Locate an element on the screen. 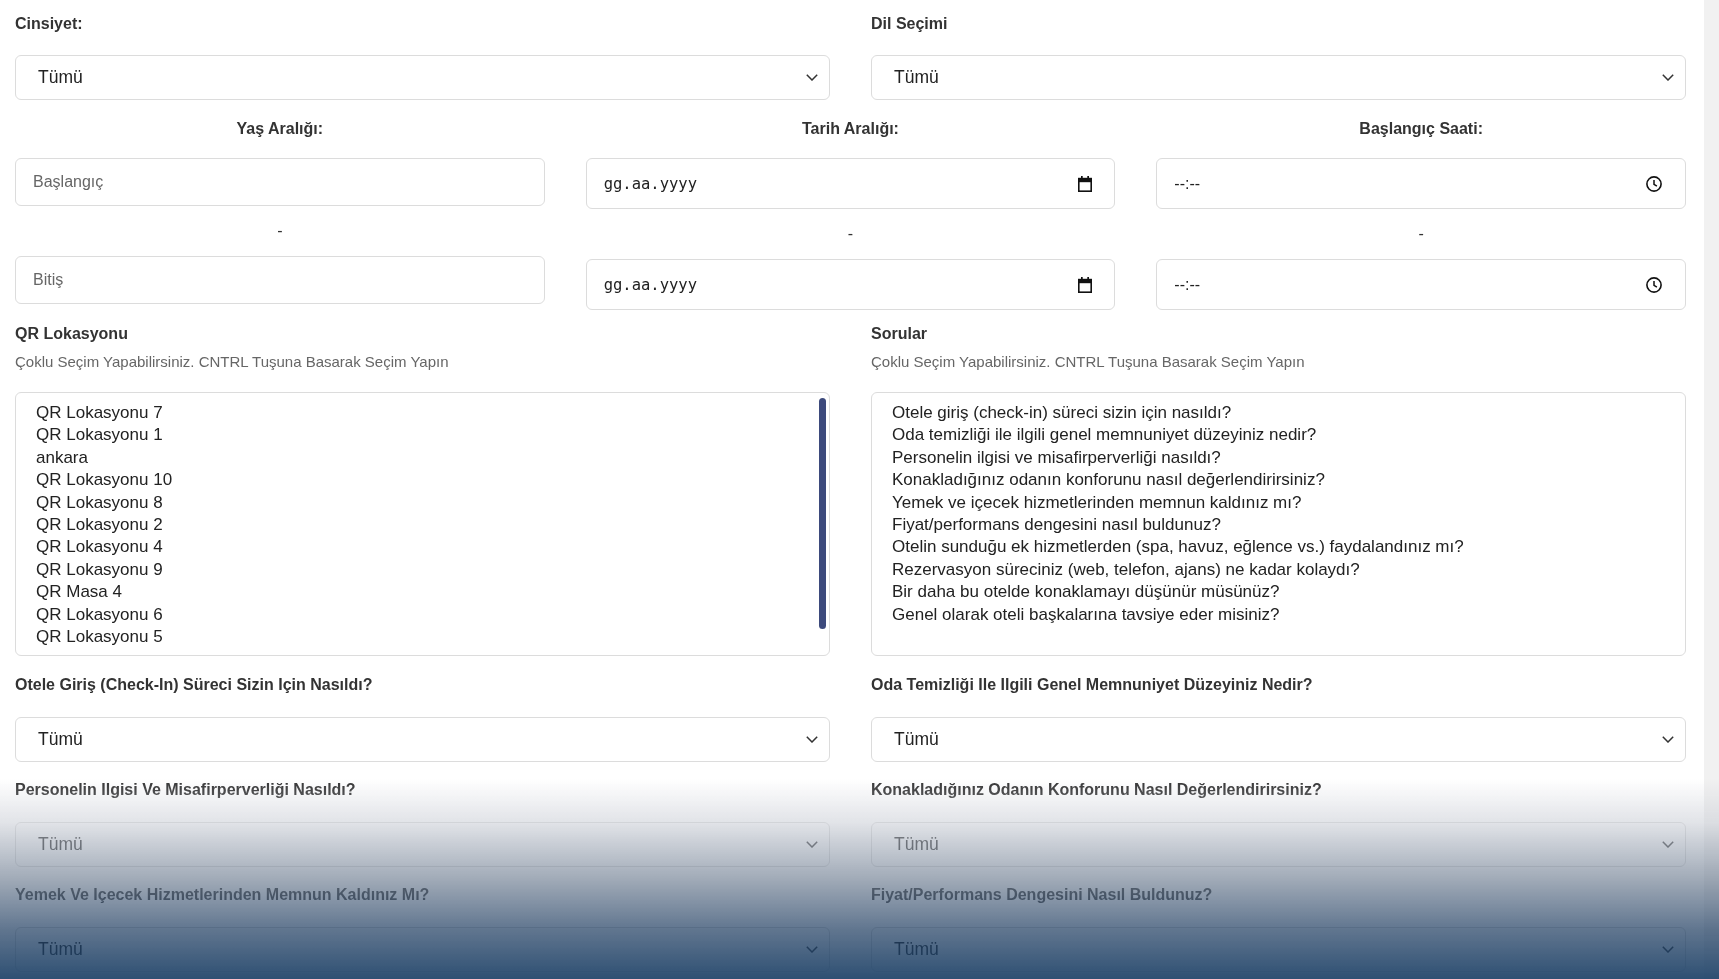 The width and height of the screenshot is (1719, 979). field-label: Oda Temizliği Ile Ilgili Genel Memnuniyet Düzeyiniz Nedir? is located at coordinates (1092, 685).